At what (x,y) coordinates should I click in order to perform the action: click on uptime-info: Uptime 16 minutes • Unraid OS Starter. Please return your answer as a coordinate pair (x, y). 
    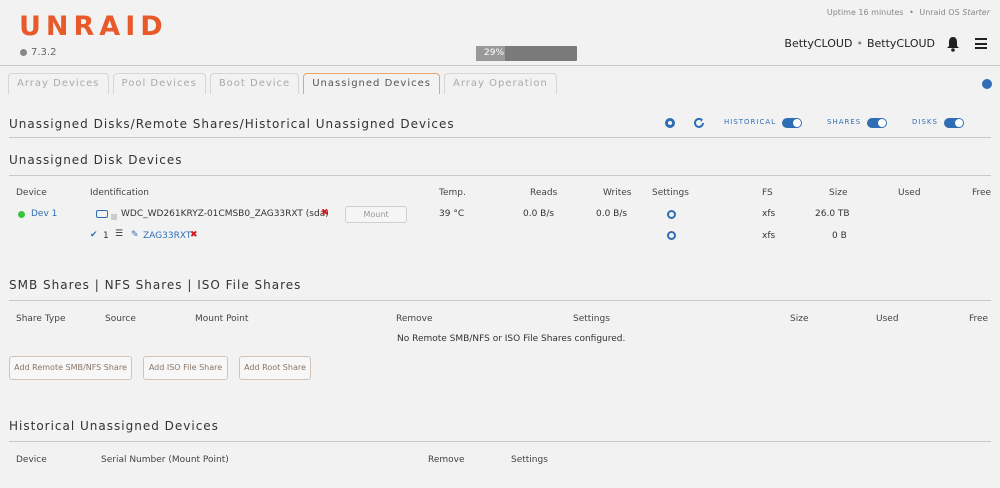
    Looking at the image, I should click on (908, 12).